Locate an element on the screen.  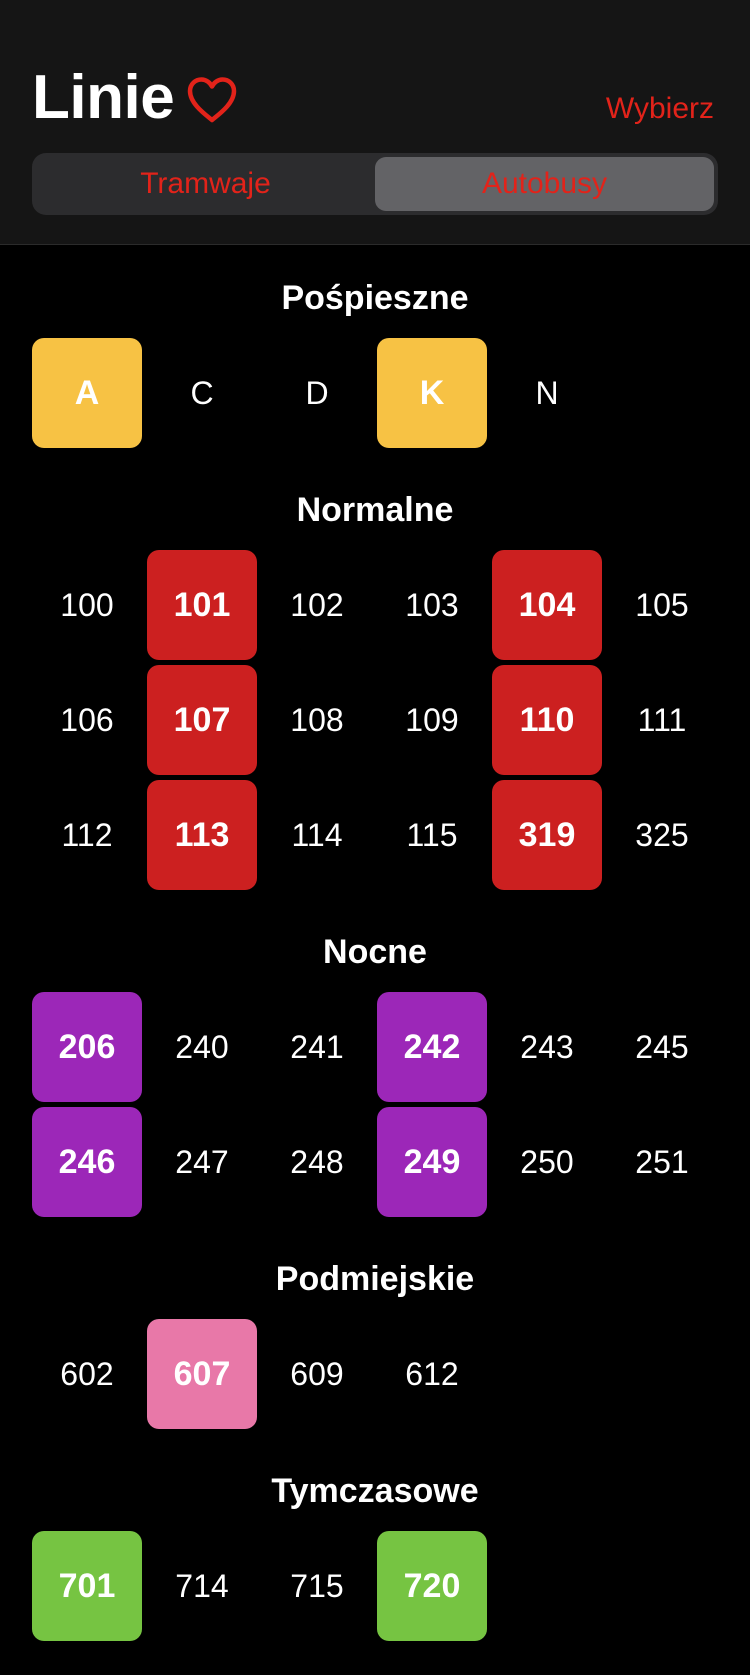
line-tile: 250 is located at coordinates (547, 1162).